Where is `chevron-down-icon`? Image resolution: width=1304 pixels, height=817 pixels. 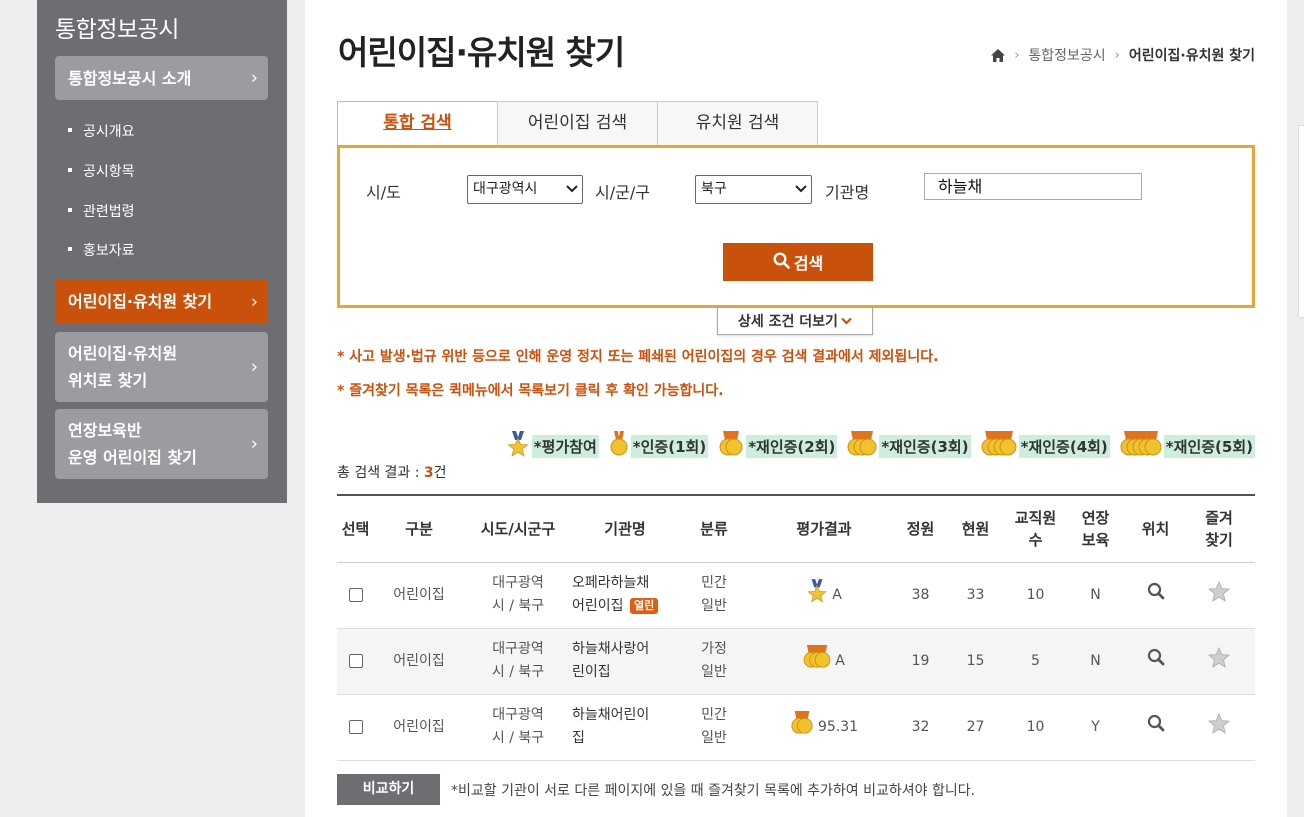 chevron-down-icon is located at coordinates (801, 194).